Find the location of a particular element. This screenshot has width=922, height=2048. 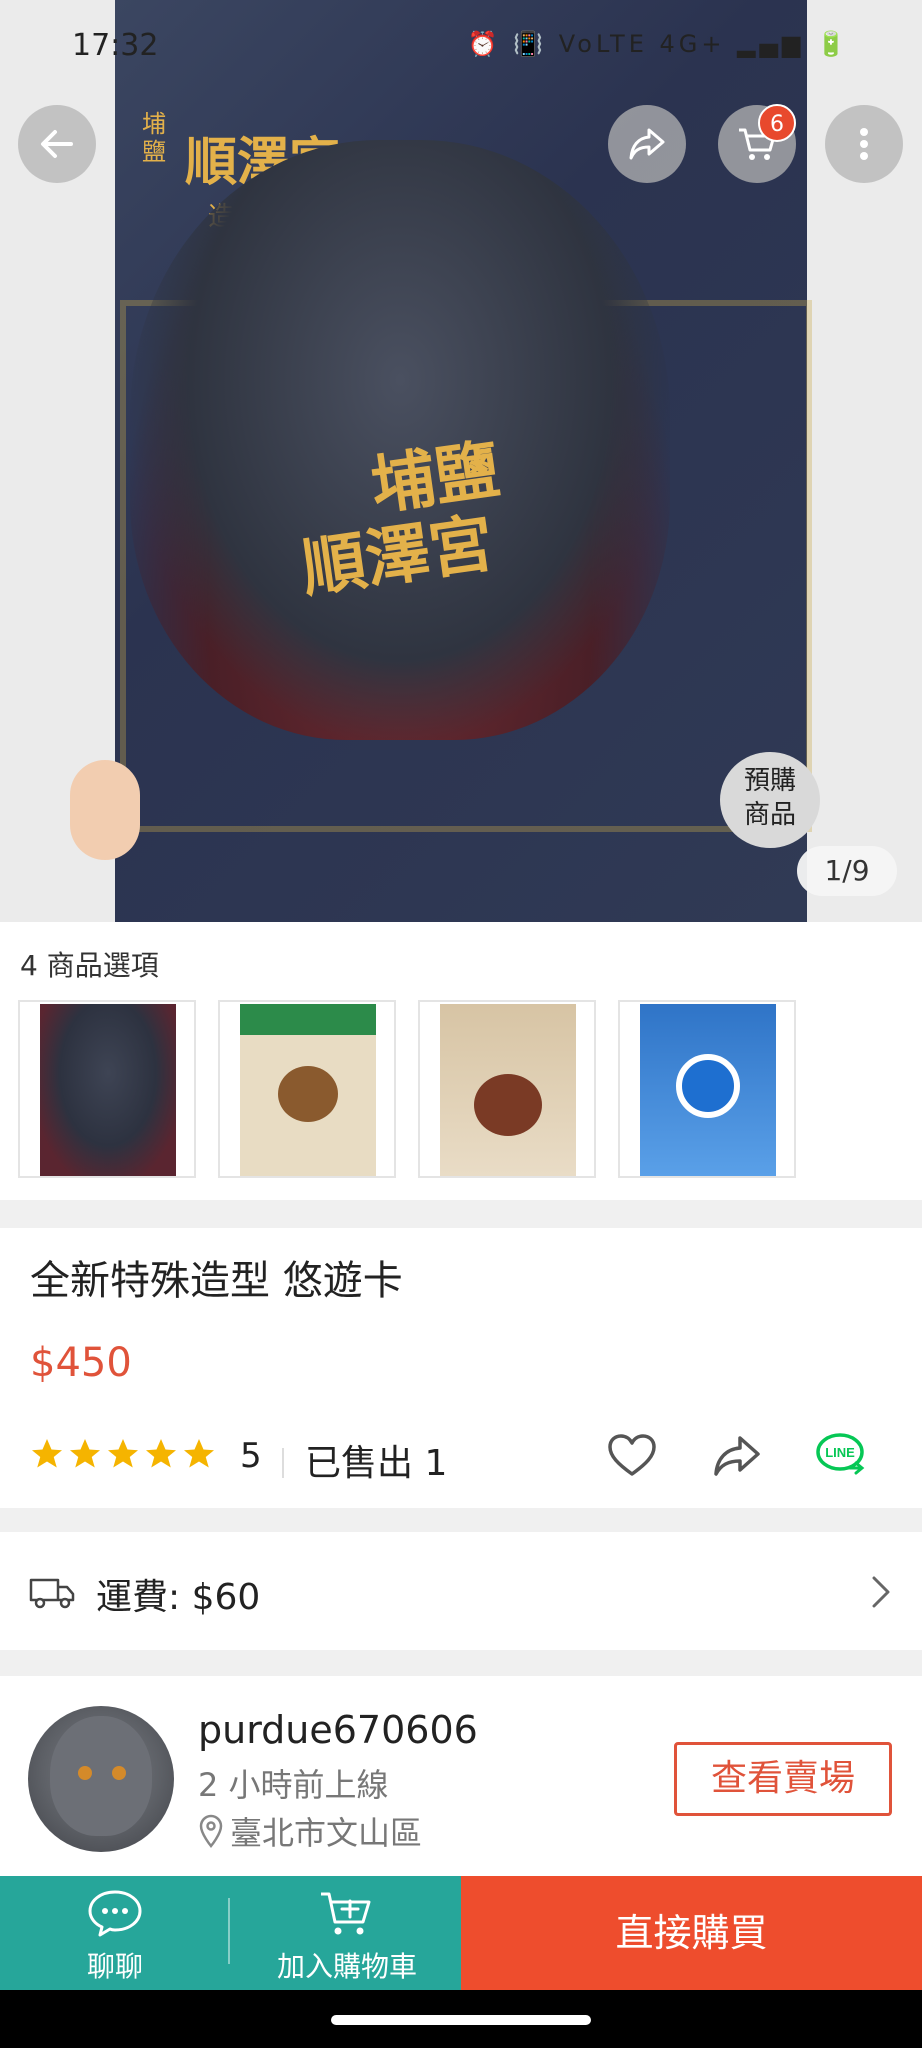

rating-value: 5 is located at coordinates (251, 1456).